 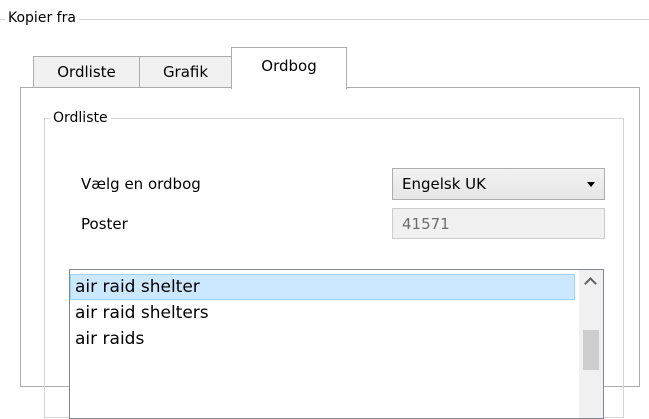 I want to click on outer-group-title: Kopier fra, so click(x=42, y=18).